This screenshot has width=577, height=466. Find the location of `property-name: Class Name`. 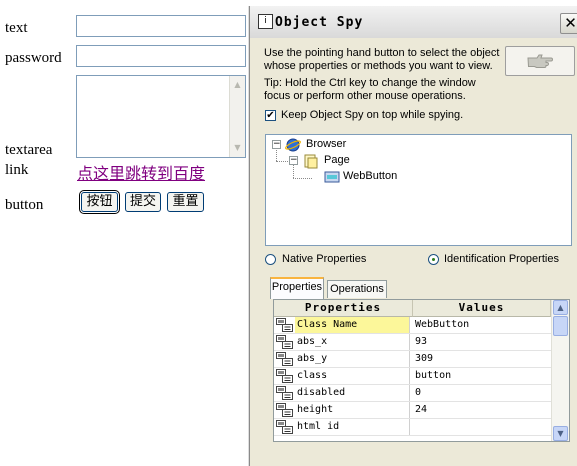

property-name: Class Name is located at coordinates (352, 325).